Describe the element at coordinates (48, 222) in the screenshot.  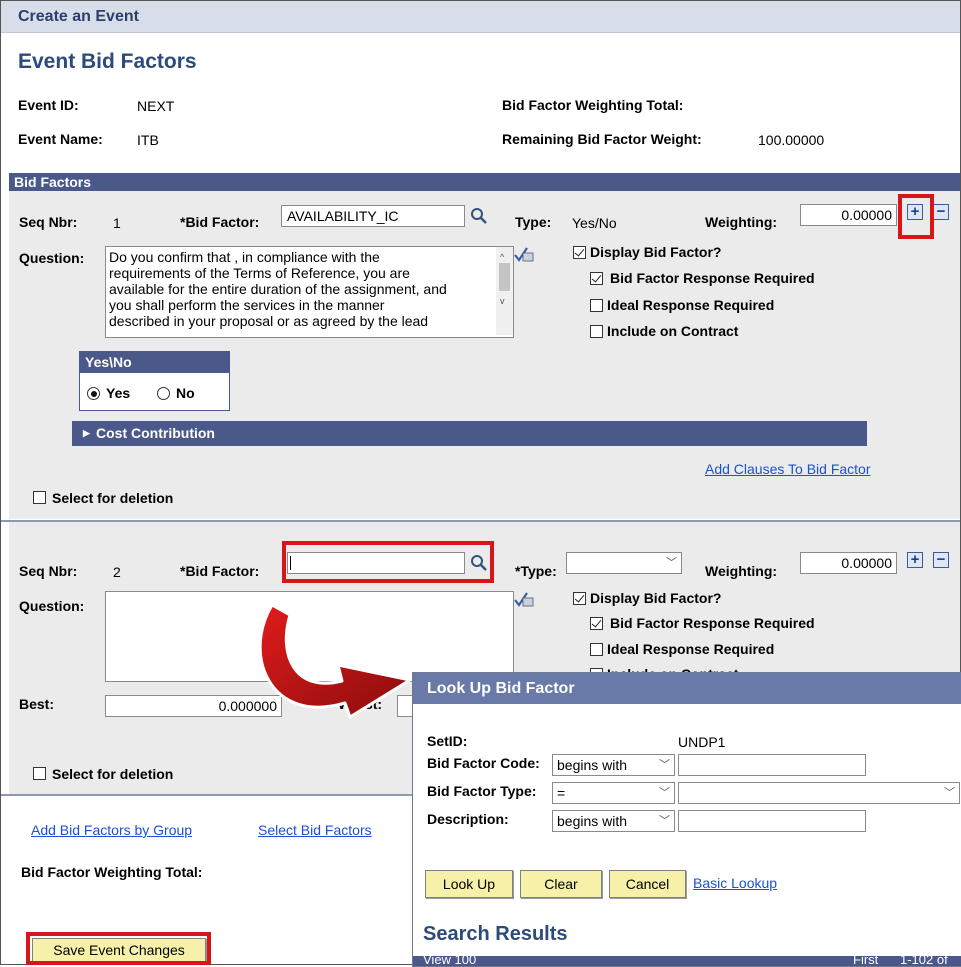
I see `factor1-seq-label: Seq Nbr:` at that location.